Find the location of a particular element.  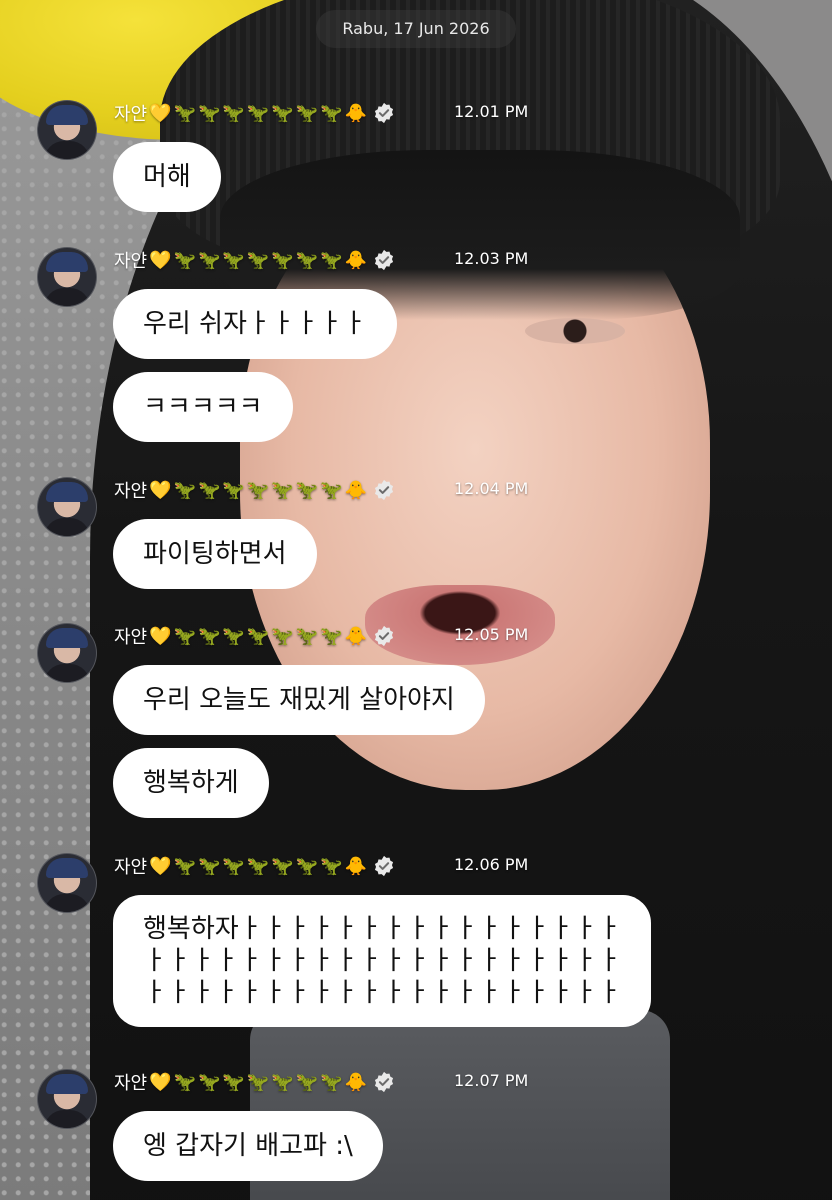

message-bubble: 우리 오늘도 재밌게 살아야지 is located at coordinates (299, 700).